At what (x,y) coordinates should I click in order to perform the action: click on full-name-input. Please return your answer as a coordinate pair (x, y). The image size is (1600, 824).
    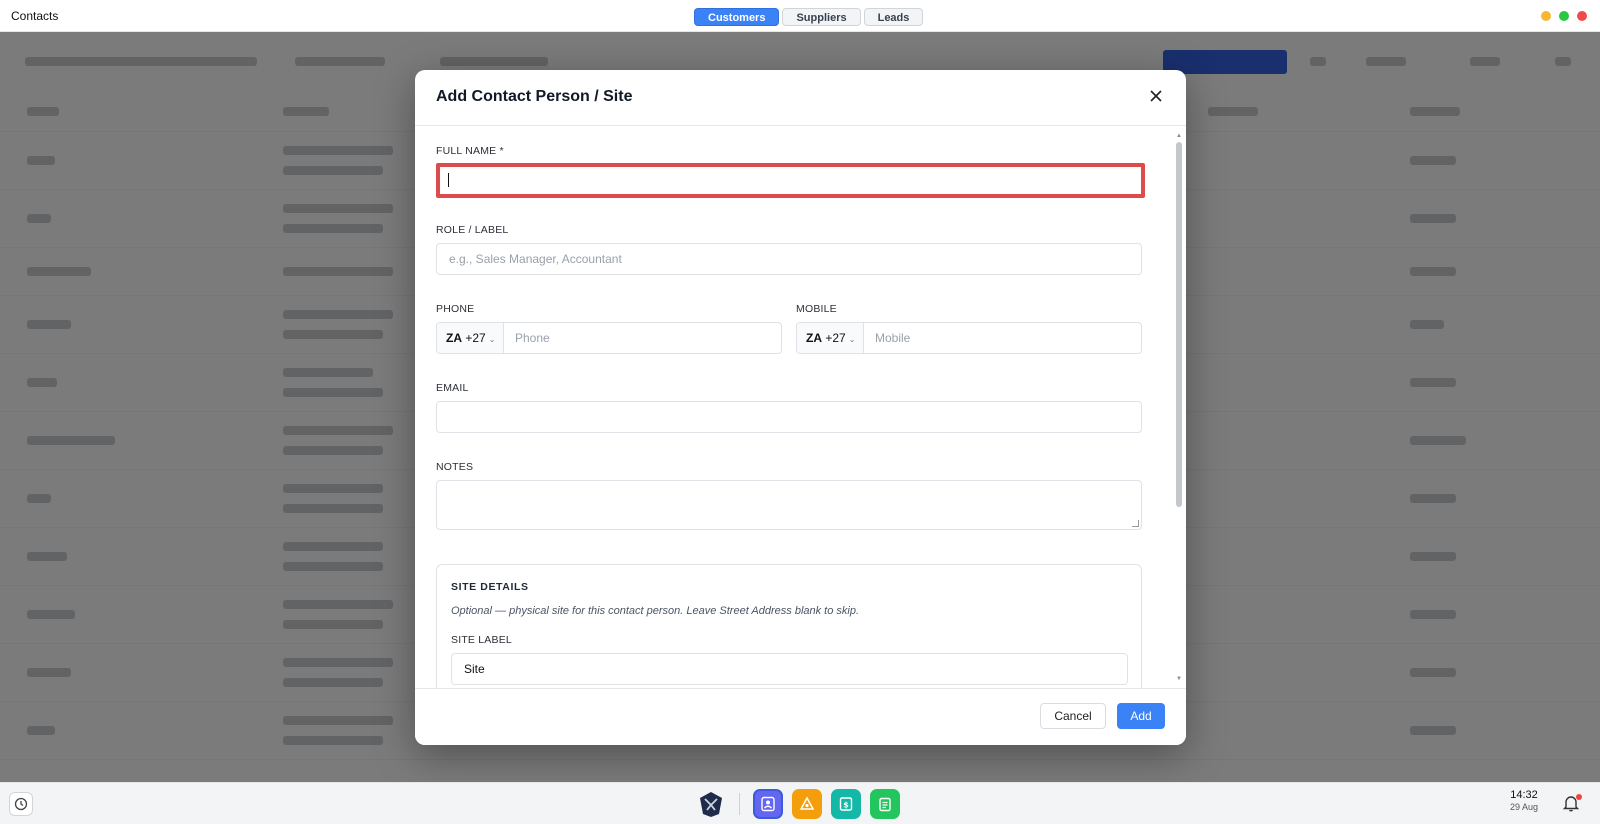
    Looking at the image, I should click on (790, 180).